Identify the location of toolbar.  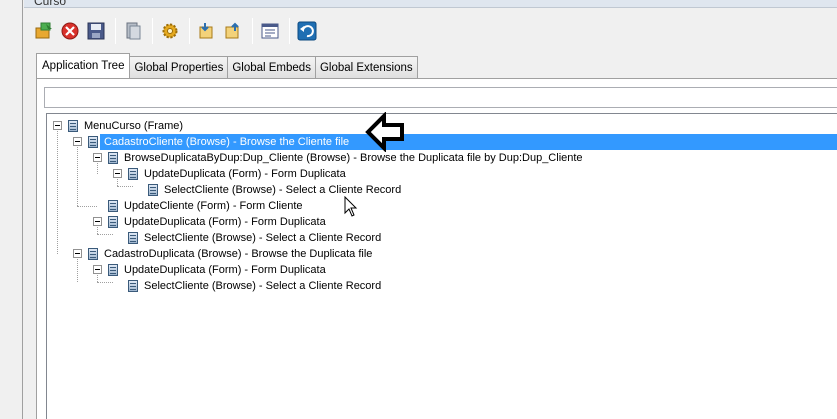
(176, 31).